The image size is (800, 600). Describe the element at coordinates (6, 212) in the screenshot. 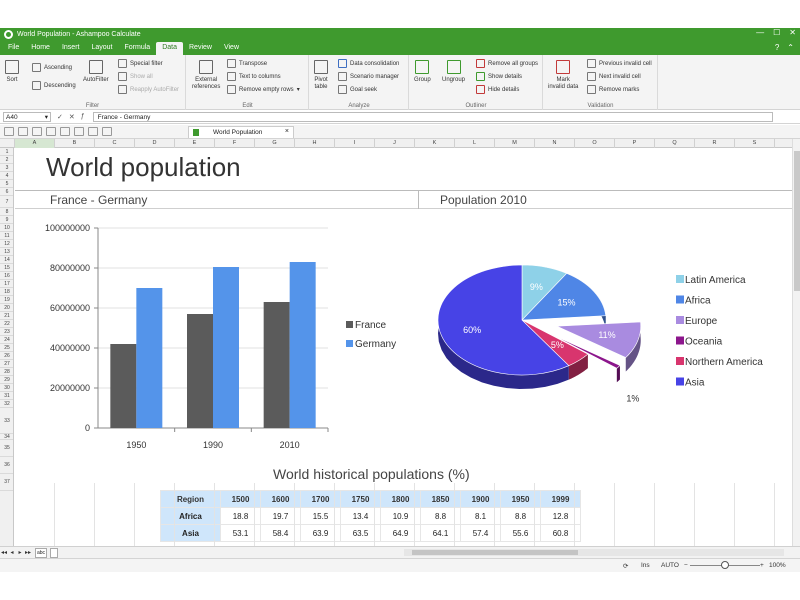

I see `row-header-8: 8` at that location.